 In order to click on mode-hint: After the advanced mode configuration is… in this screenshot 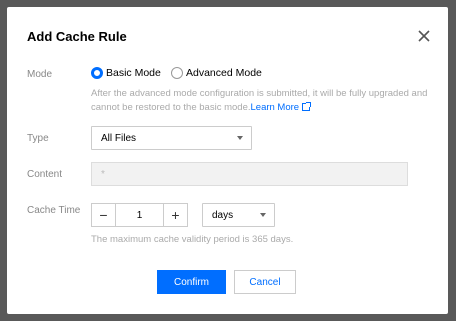, I will do `click(261, 101)`.